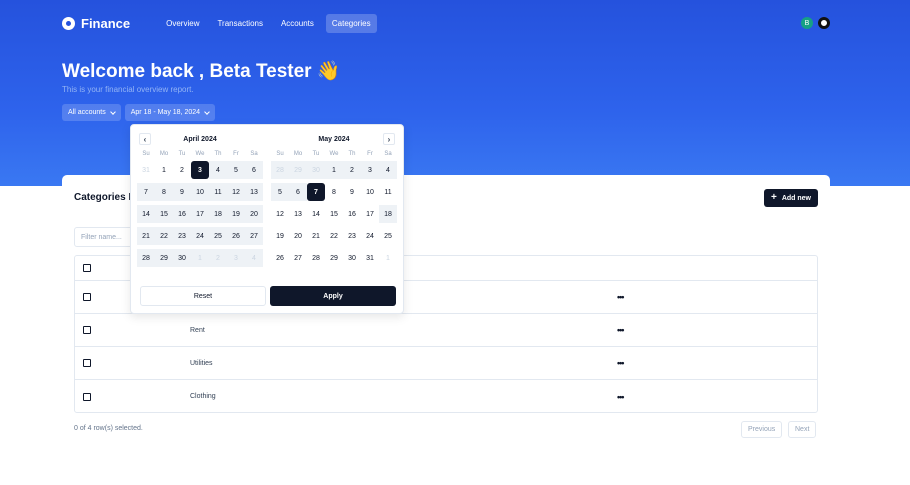 The width and height of the screenshot is (910, 485). What do you see at coordinates (790, 198) in the screenshot?
I see `add-new-button: + Add new` at bounding box center [790, 198].